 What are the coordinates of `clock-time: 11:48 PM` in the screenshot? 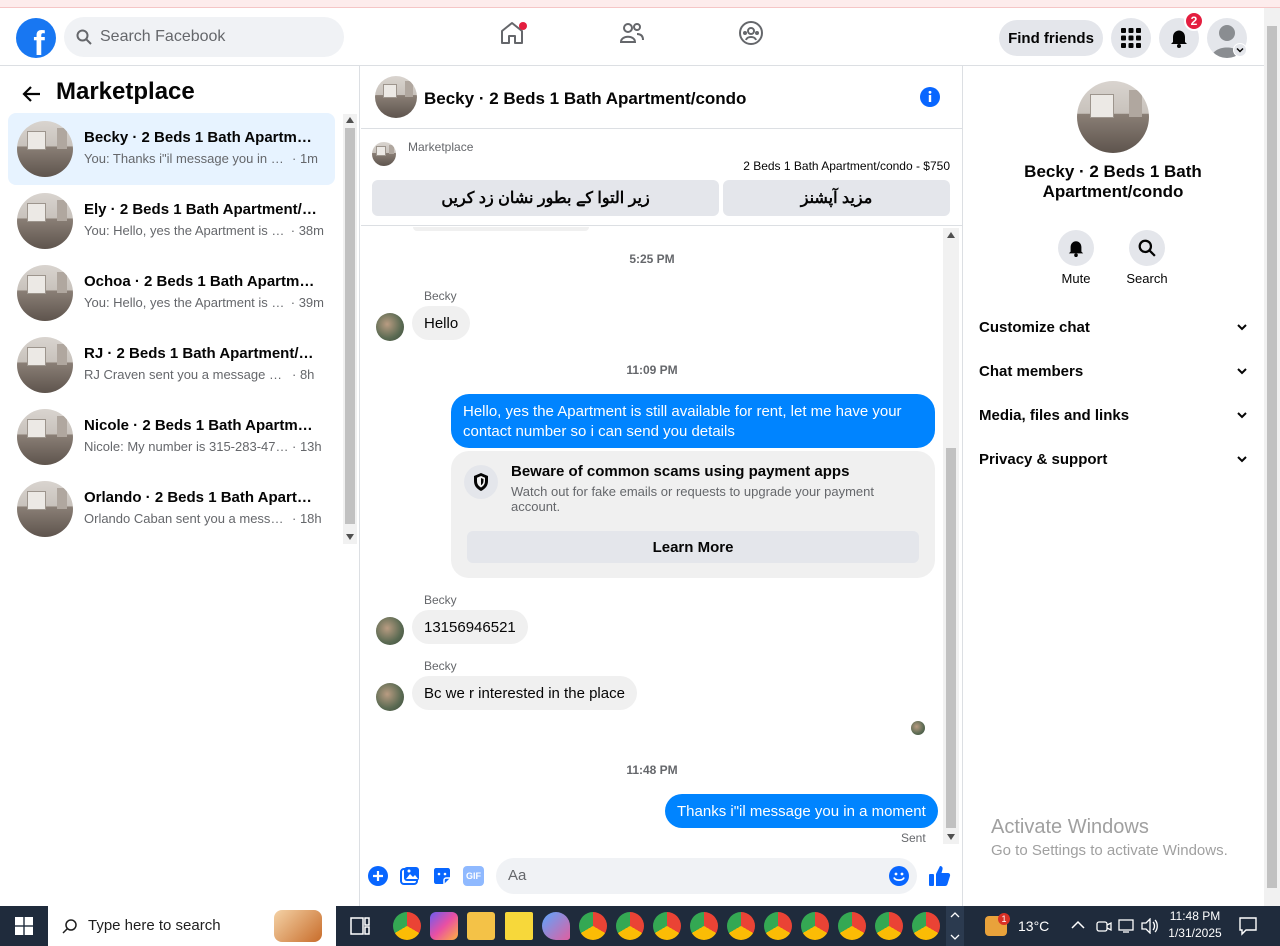 It's located at (1195, 916).